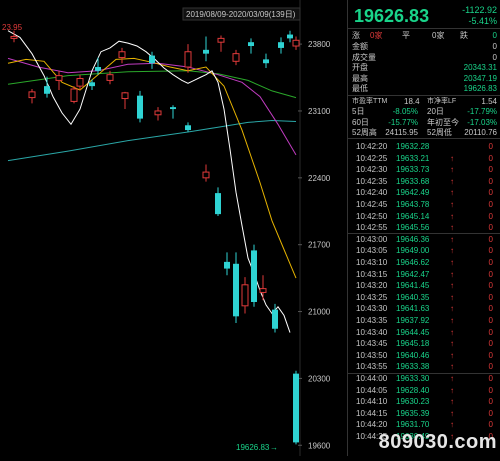 This screenshot has height=461, width=500. I want to click on tick-row: 10:43:30 19641.63 ↑ 0, so click(424, 308).